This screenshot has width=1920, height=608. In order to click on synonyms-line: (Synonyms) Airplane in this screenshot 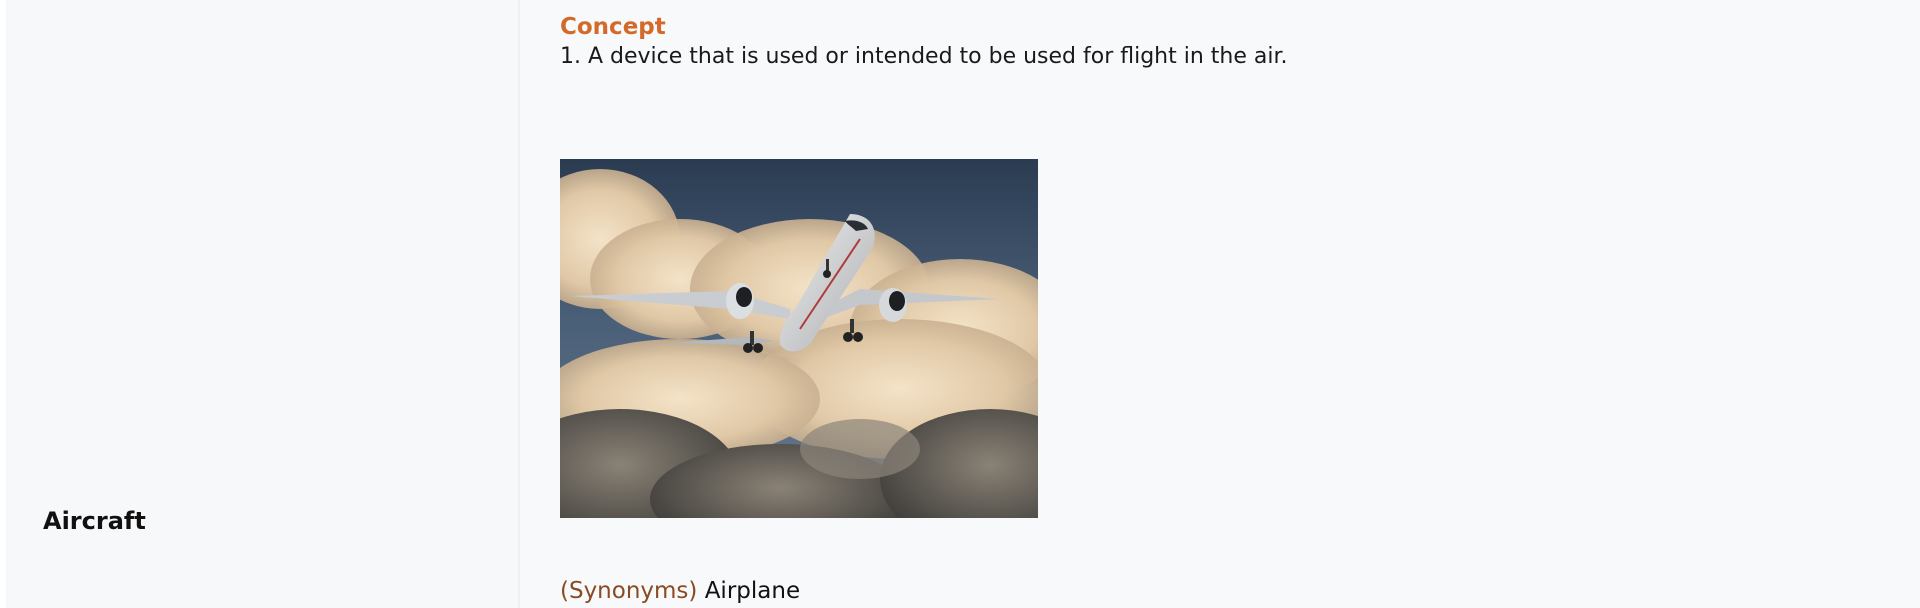, I will do `click(680, 591)`.